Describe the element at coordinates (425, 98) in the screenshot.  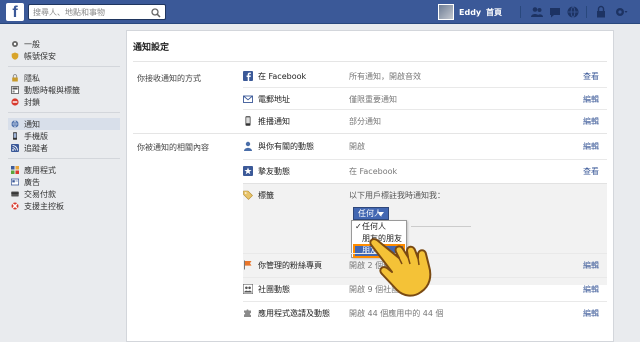
I see `setting-row-email: 電郵地址 僅限重要通知 編輯` at that location.